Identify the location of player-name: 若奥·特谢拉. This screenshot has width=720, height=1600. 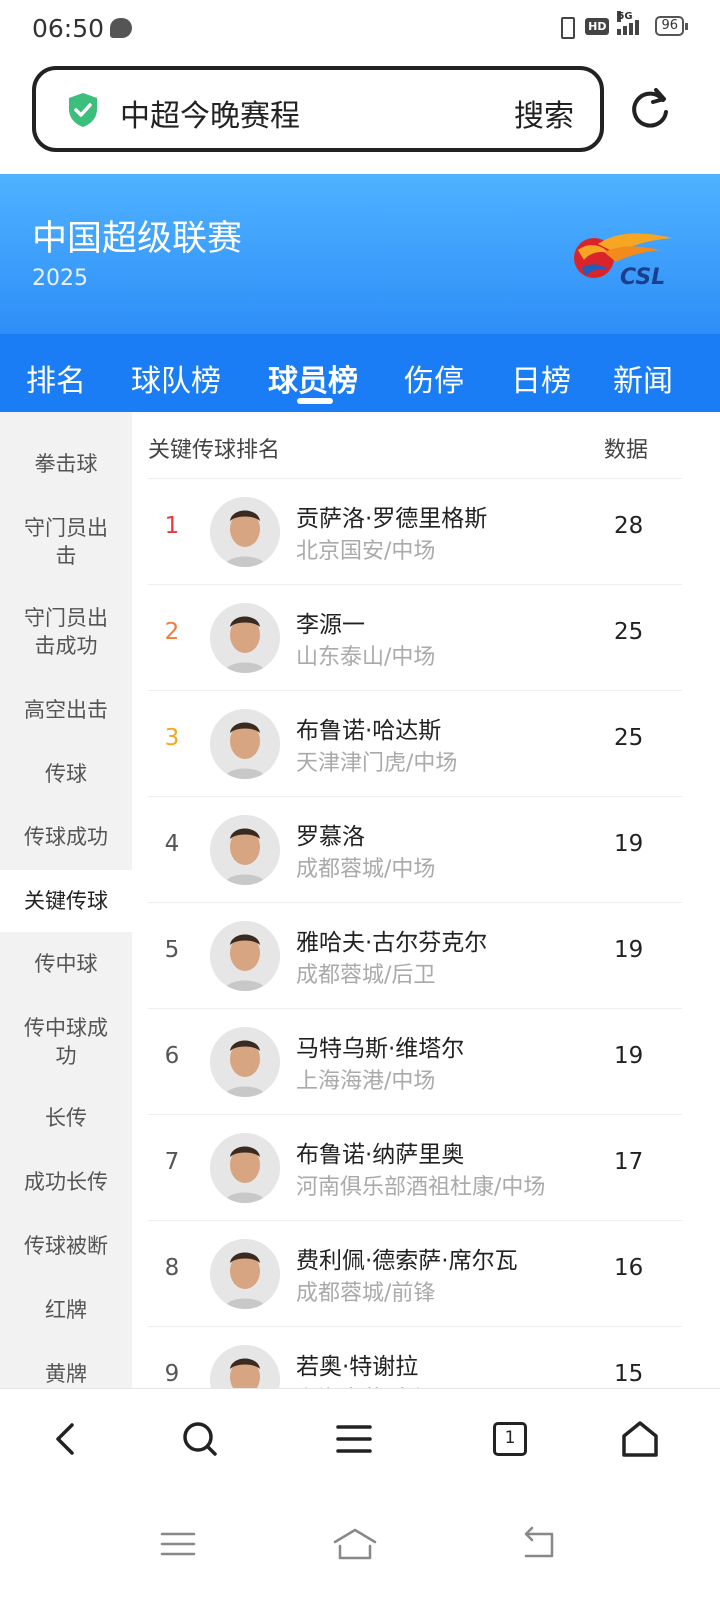
(357, 1367).